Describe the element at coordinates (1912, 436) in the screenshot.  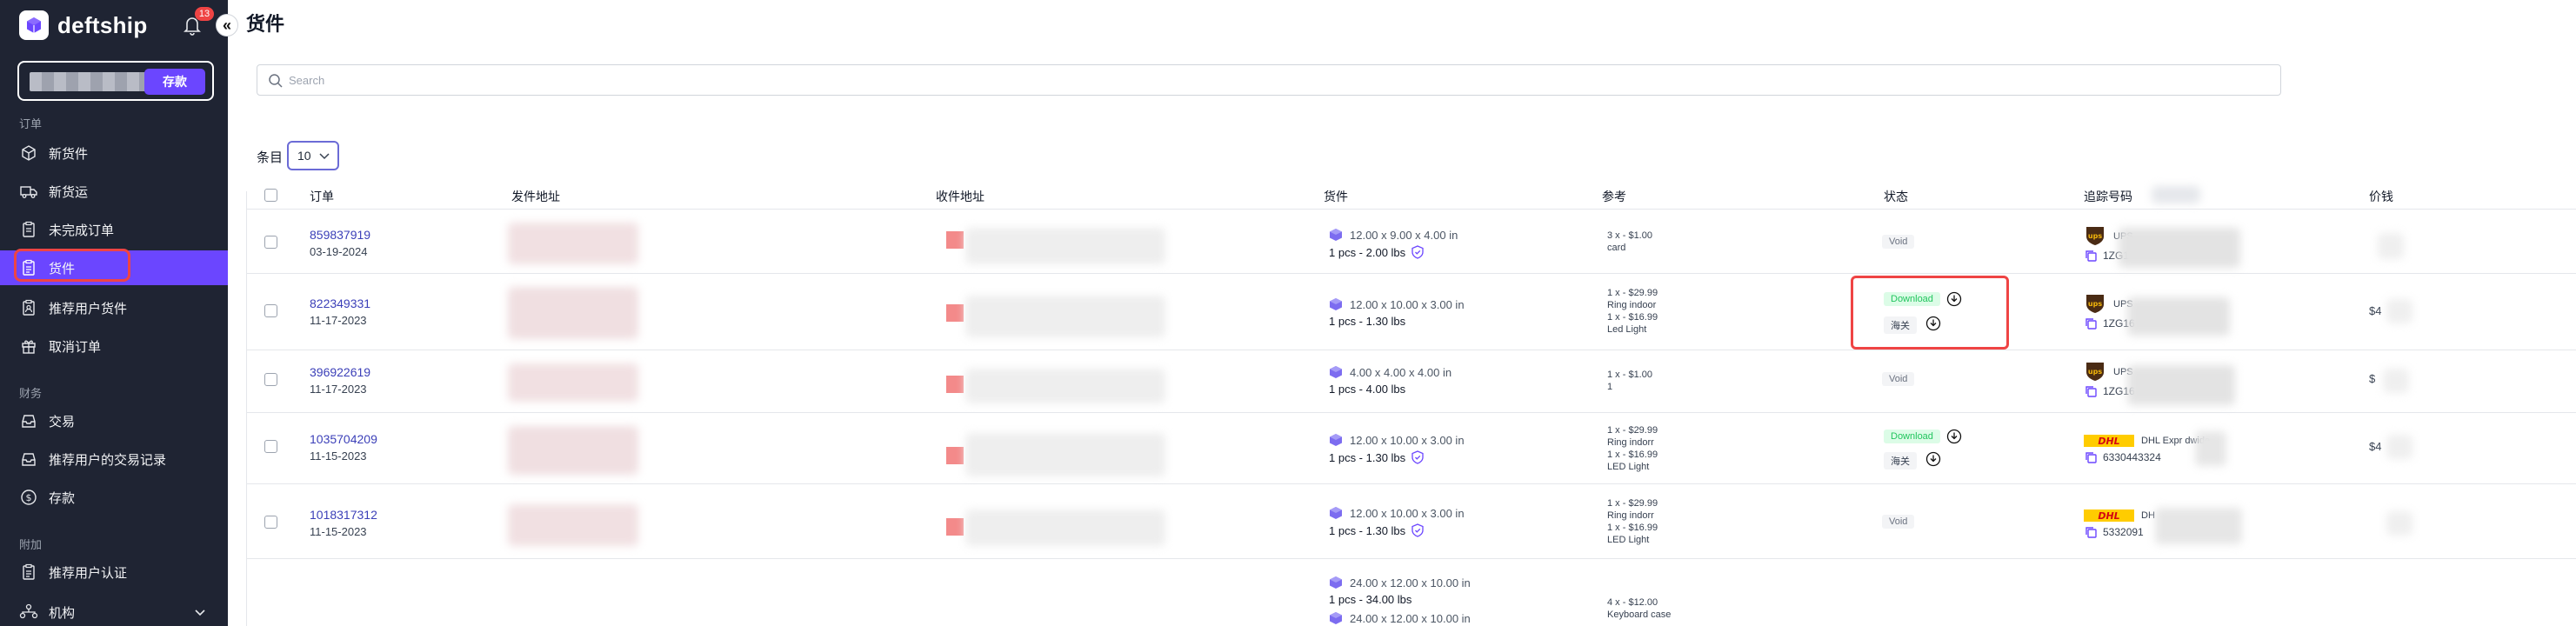
I see `download-label-button: Download` at that location.